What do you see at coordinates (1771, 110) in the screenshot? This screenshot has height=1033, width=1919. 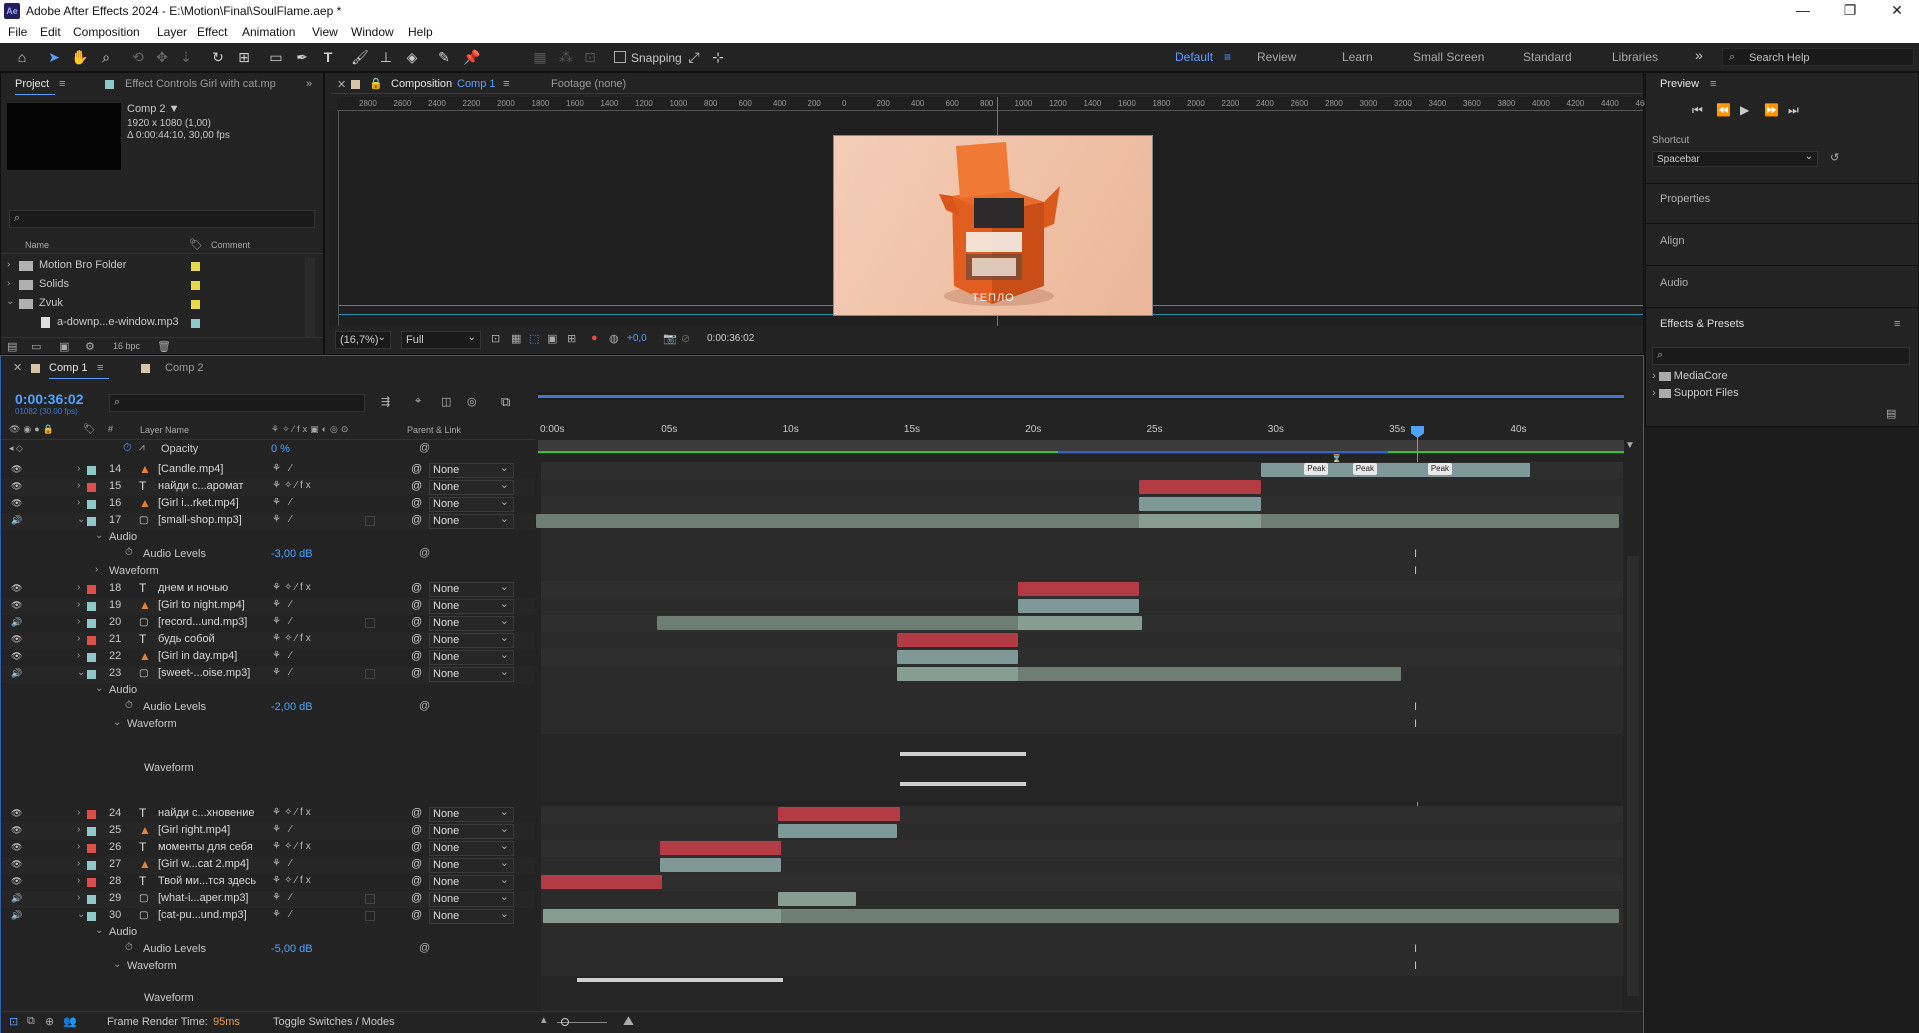 I see `step-forward-icon: ⏩` at bounding box center [1771, 110].